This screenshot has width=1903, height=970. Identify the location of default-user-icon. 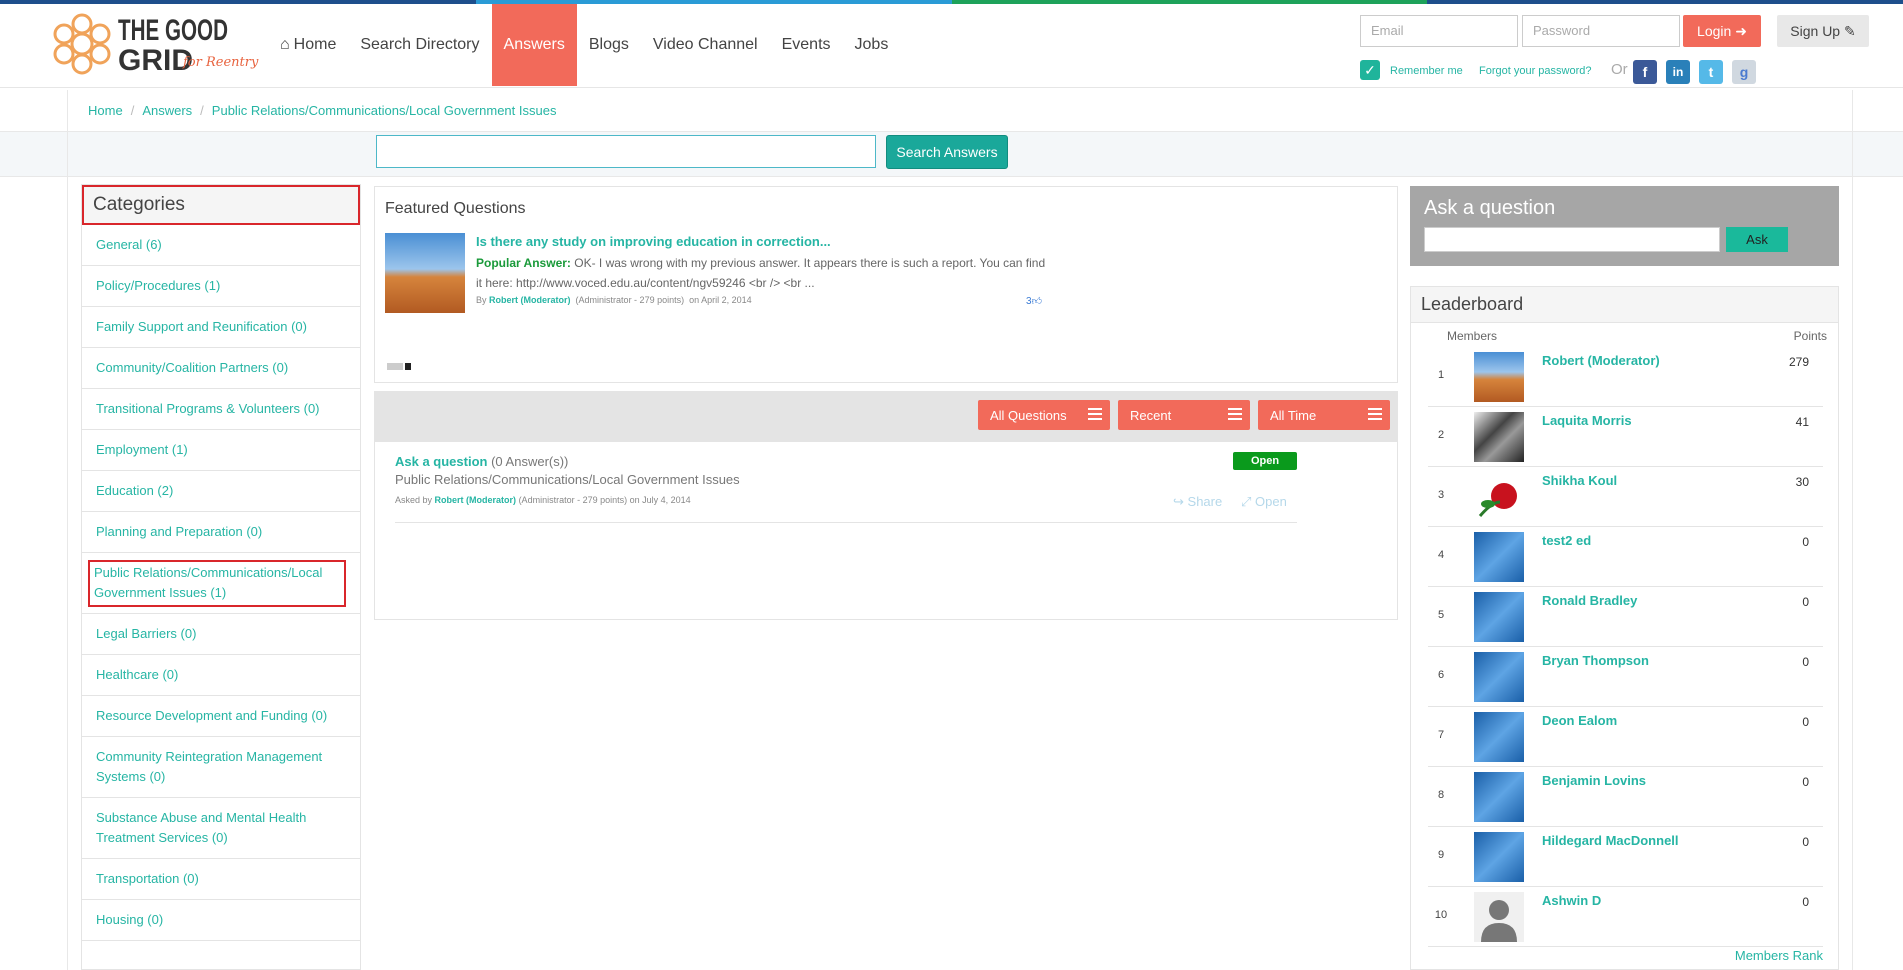
(1499, 917).